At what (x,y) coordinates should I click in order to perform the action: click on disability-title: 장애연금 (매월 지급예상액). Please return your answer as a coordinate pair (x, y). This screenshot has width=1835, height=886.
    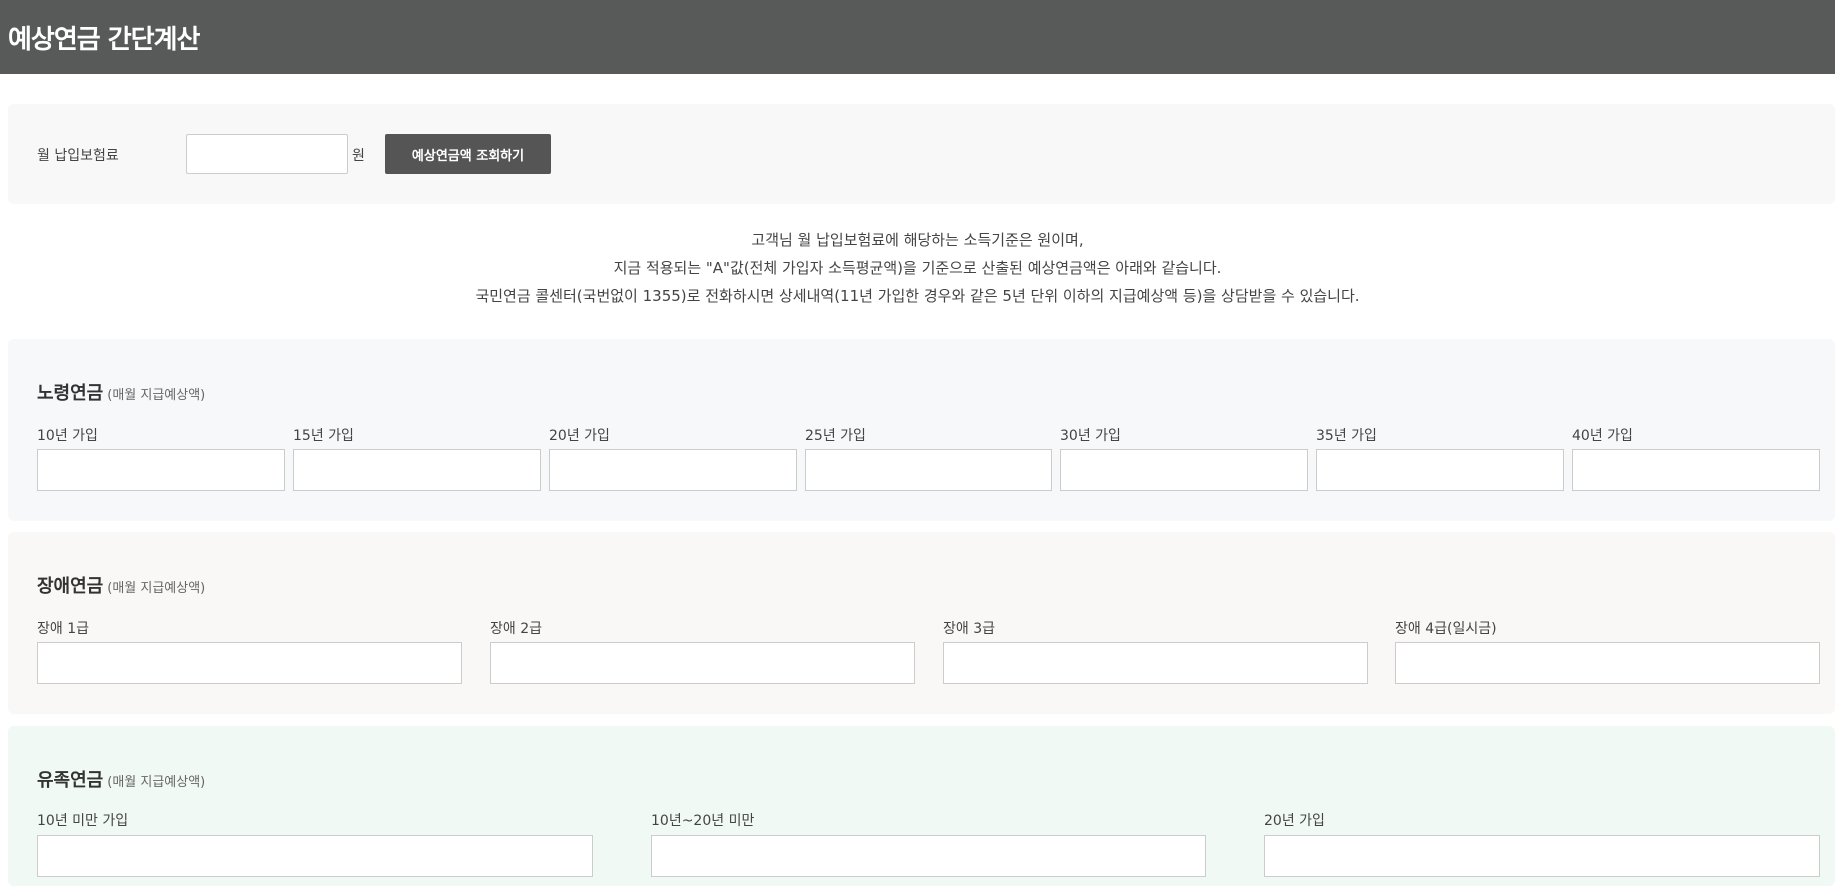
    Looking at the image, I should click on (121, 585).